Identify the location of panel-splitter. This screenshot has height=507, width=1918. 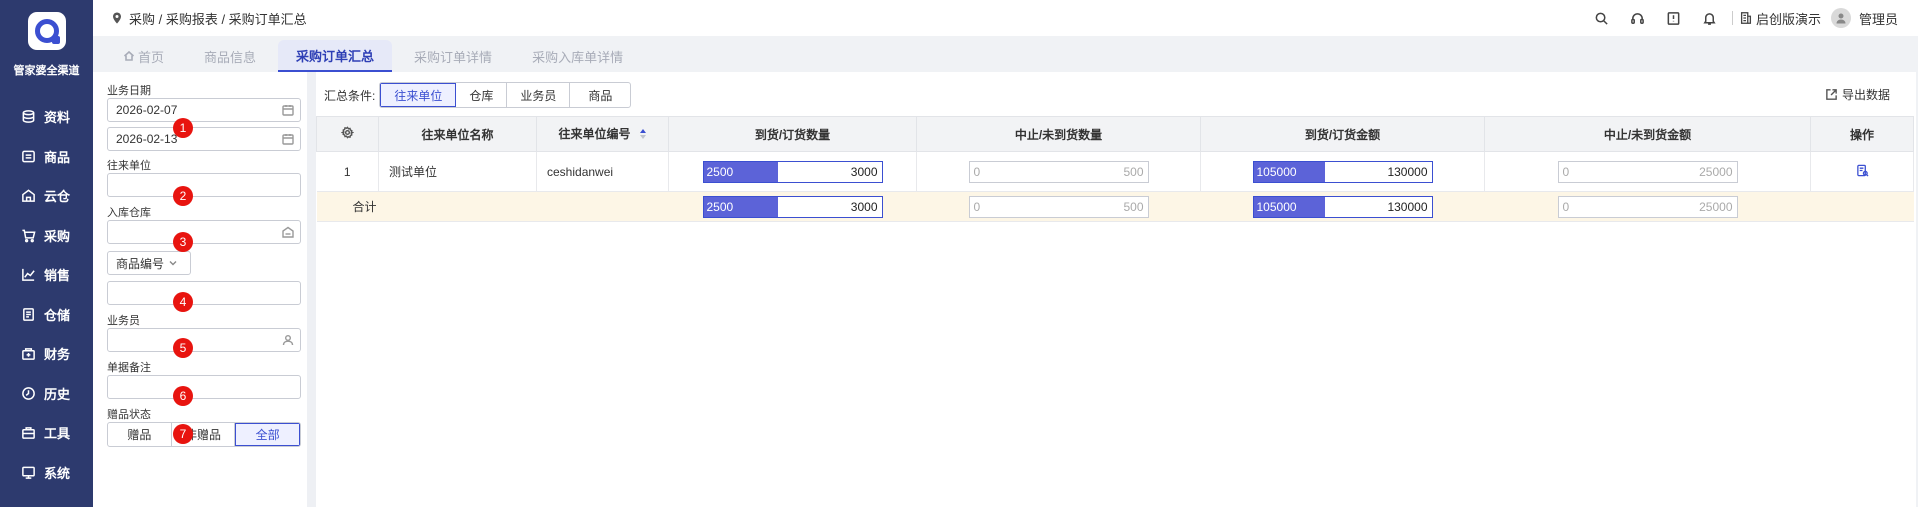
(311, 289).